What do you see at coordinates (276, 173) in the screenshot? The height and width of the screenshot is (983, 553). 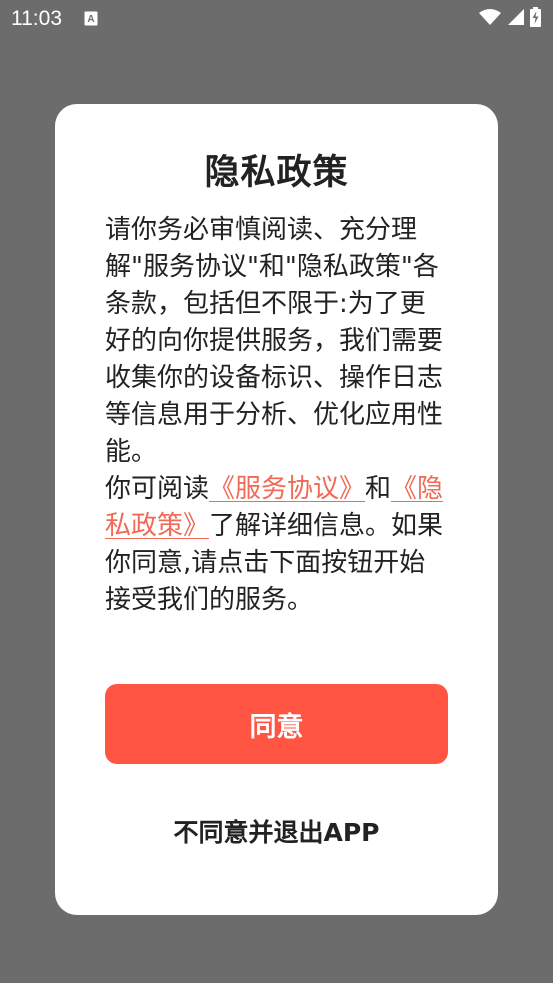 I see `dialog-title: 隐私政策` at bounding box center [276, 173].